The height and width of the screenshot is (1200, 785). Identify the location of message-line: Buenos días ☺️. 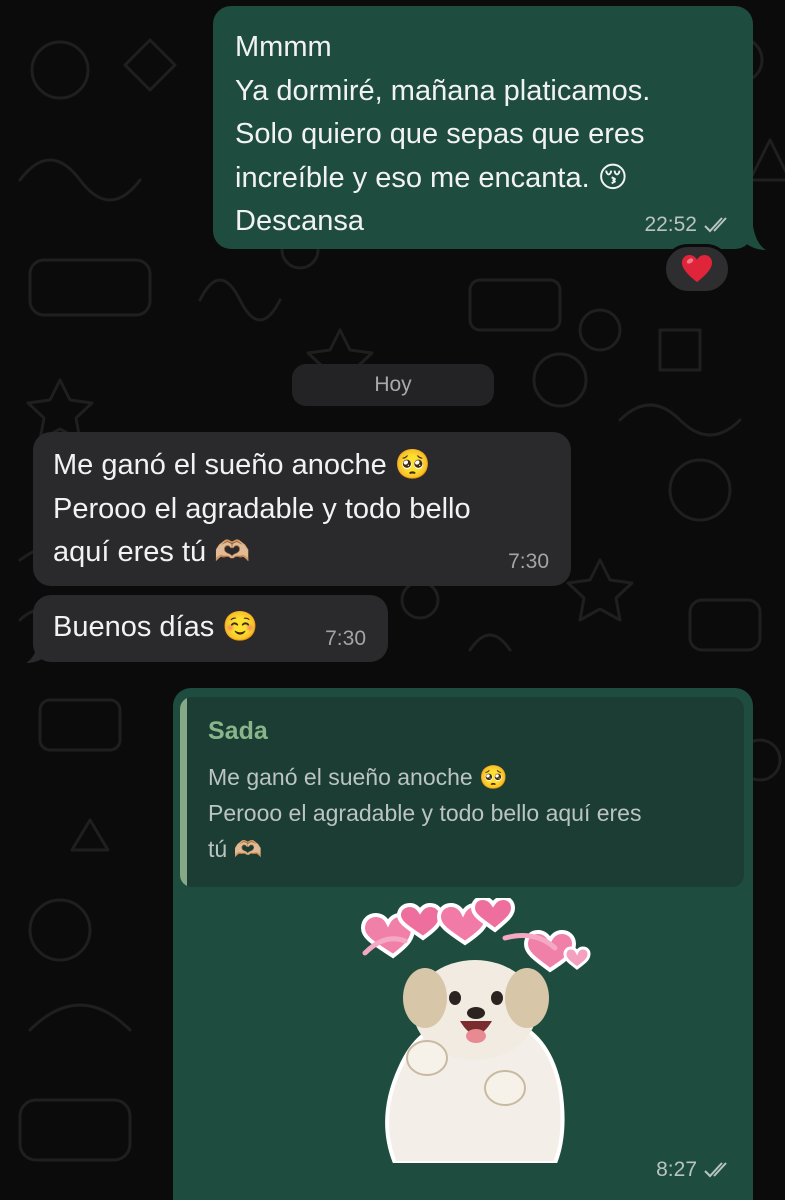
(156, 627).